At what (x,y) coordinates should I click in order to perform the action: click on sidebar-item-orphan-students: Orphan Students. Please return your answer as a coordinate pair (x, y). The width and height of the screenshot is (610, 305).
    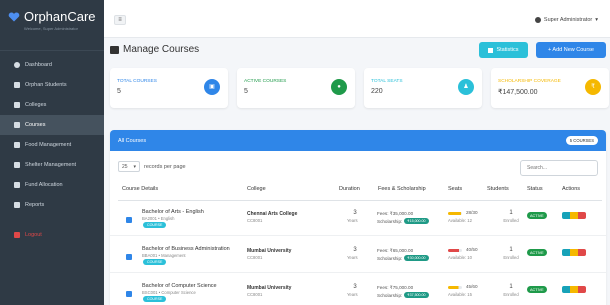
    Looking at the image, I should click on (52, 85).